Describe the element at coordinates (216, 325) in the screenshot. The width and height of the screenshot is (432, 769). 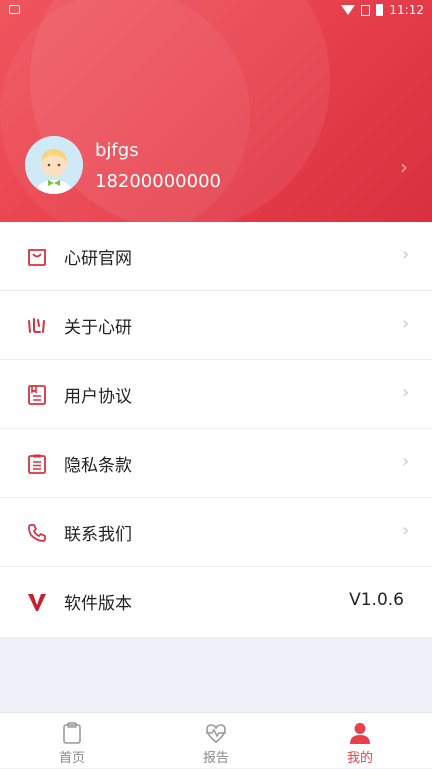
I see `menu-item-about: 关于心研 ›` at that location.